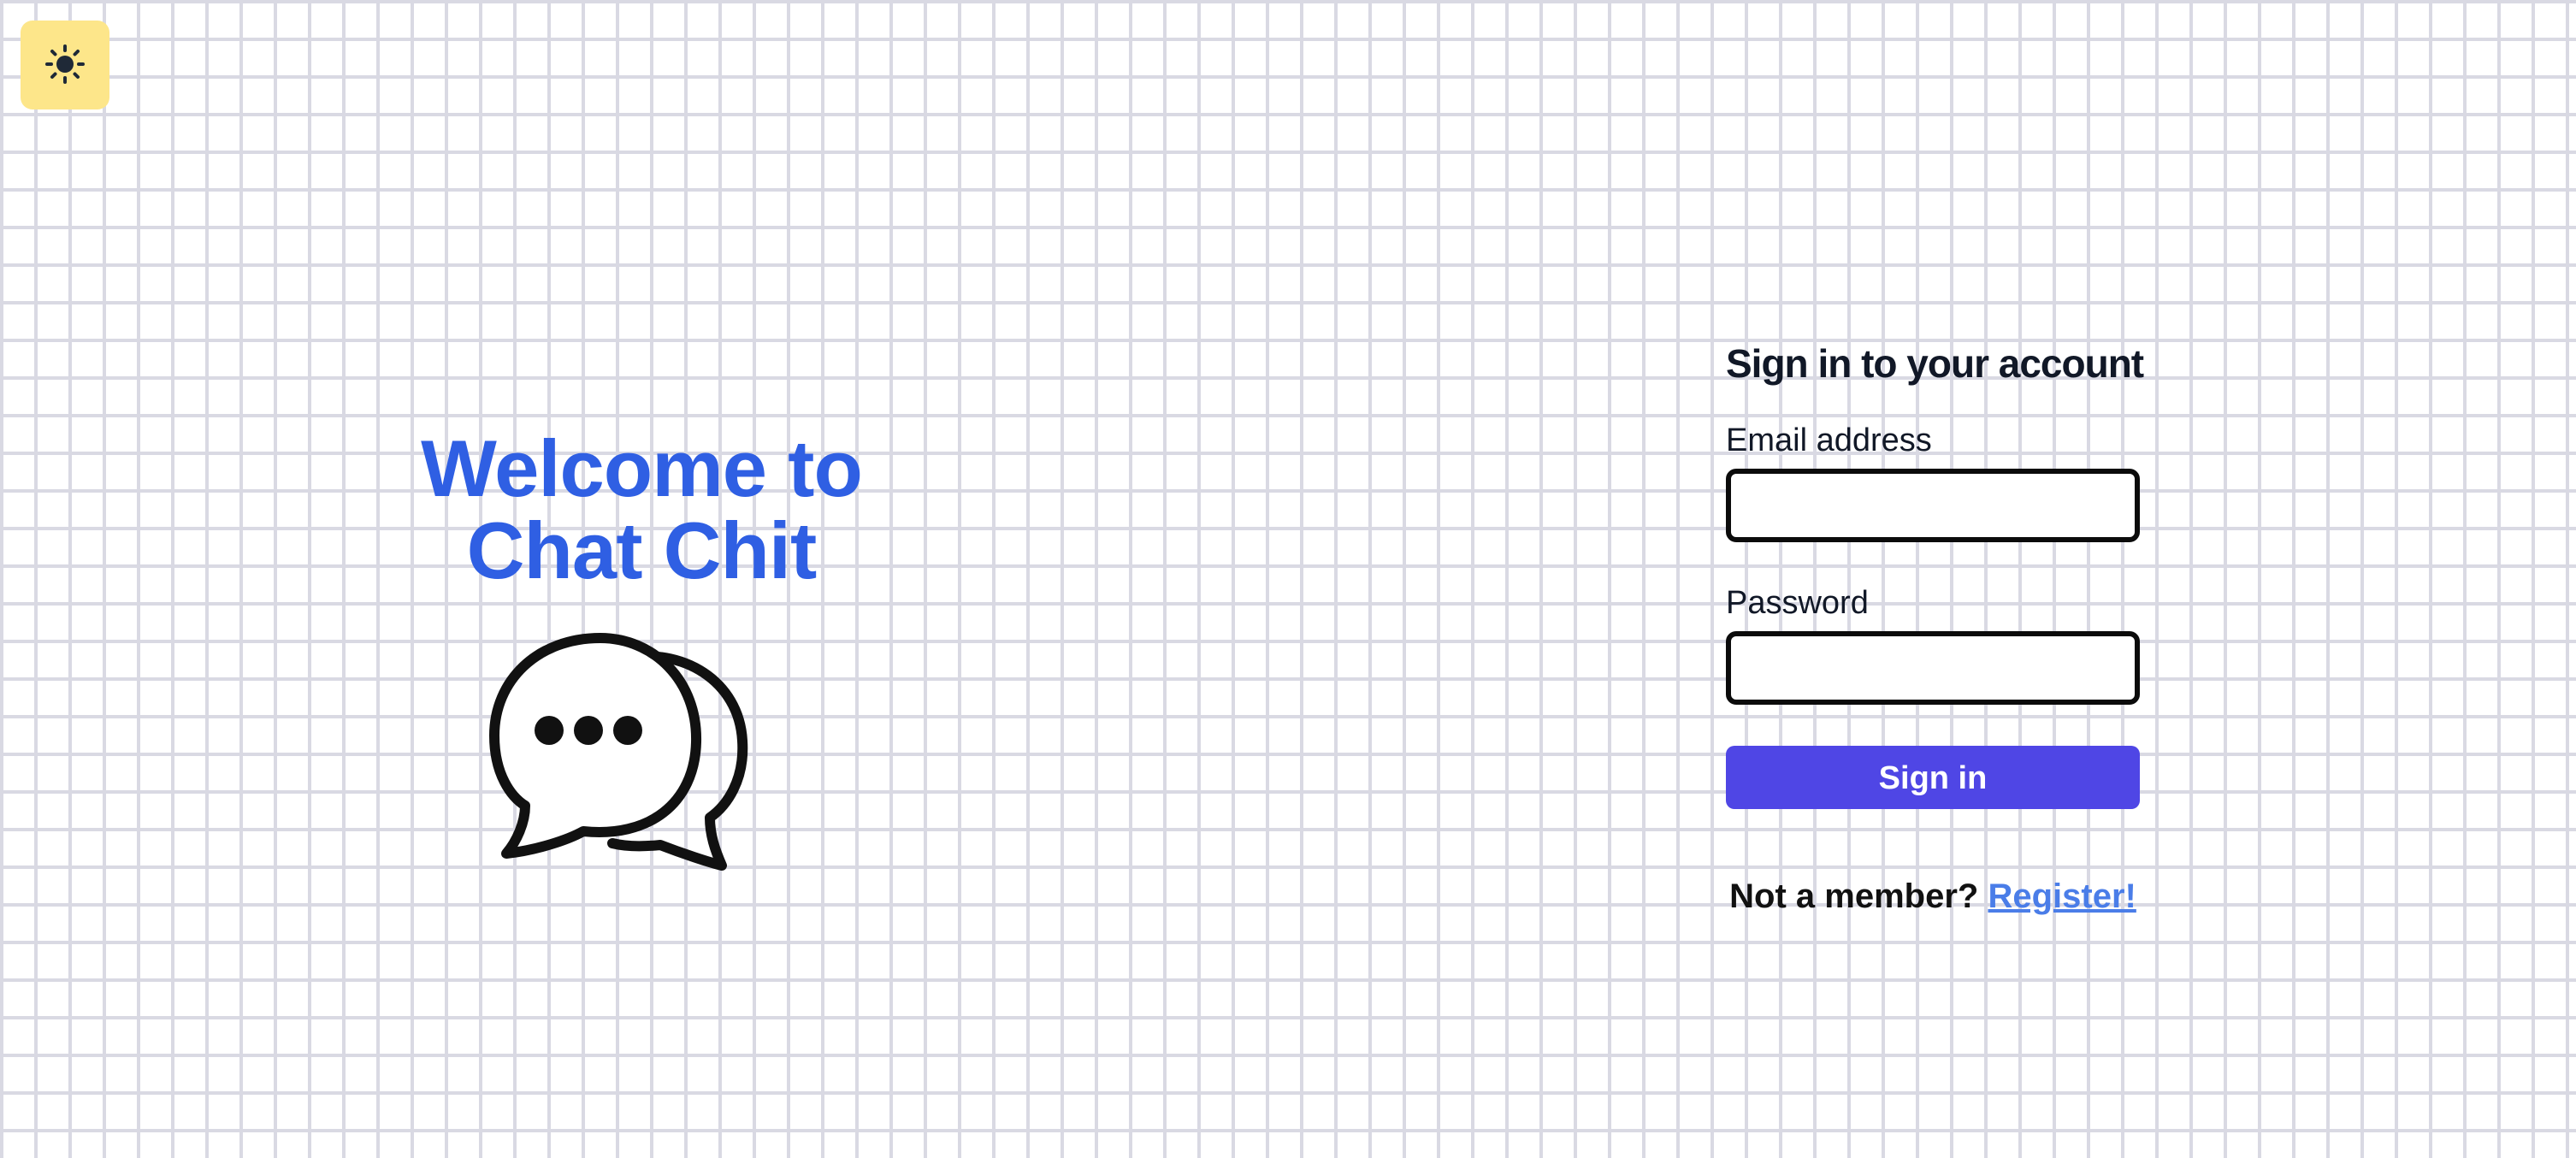  Describe the element at coordinates (642, 468) in the screenshot. I see `welcome-title-line1: Welcome to` at that location.